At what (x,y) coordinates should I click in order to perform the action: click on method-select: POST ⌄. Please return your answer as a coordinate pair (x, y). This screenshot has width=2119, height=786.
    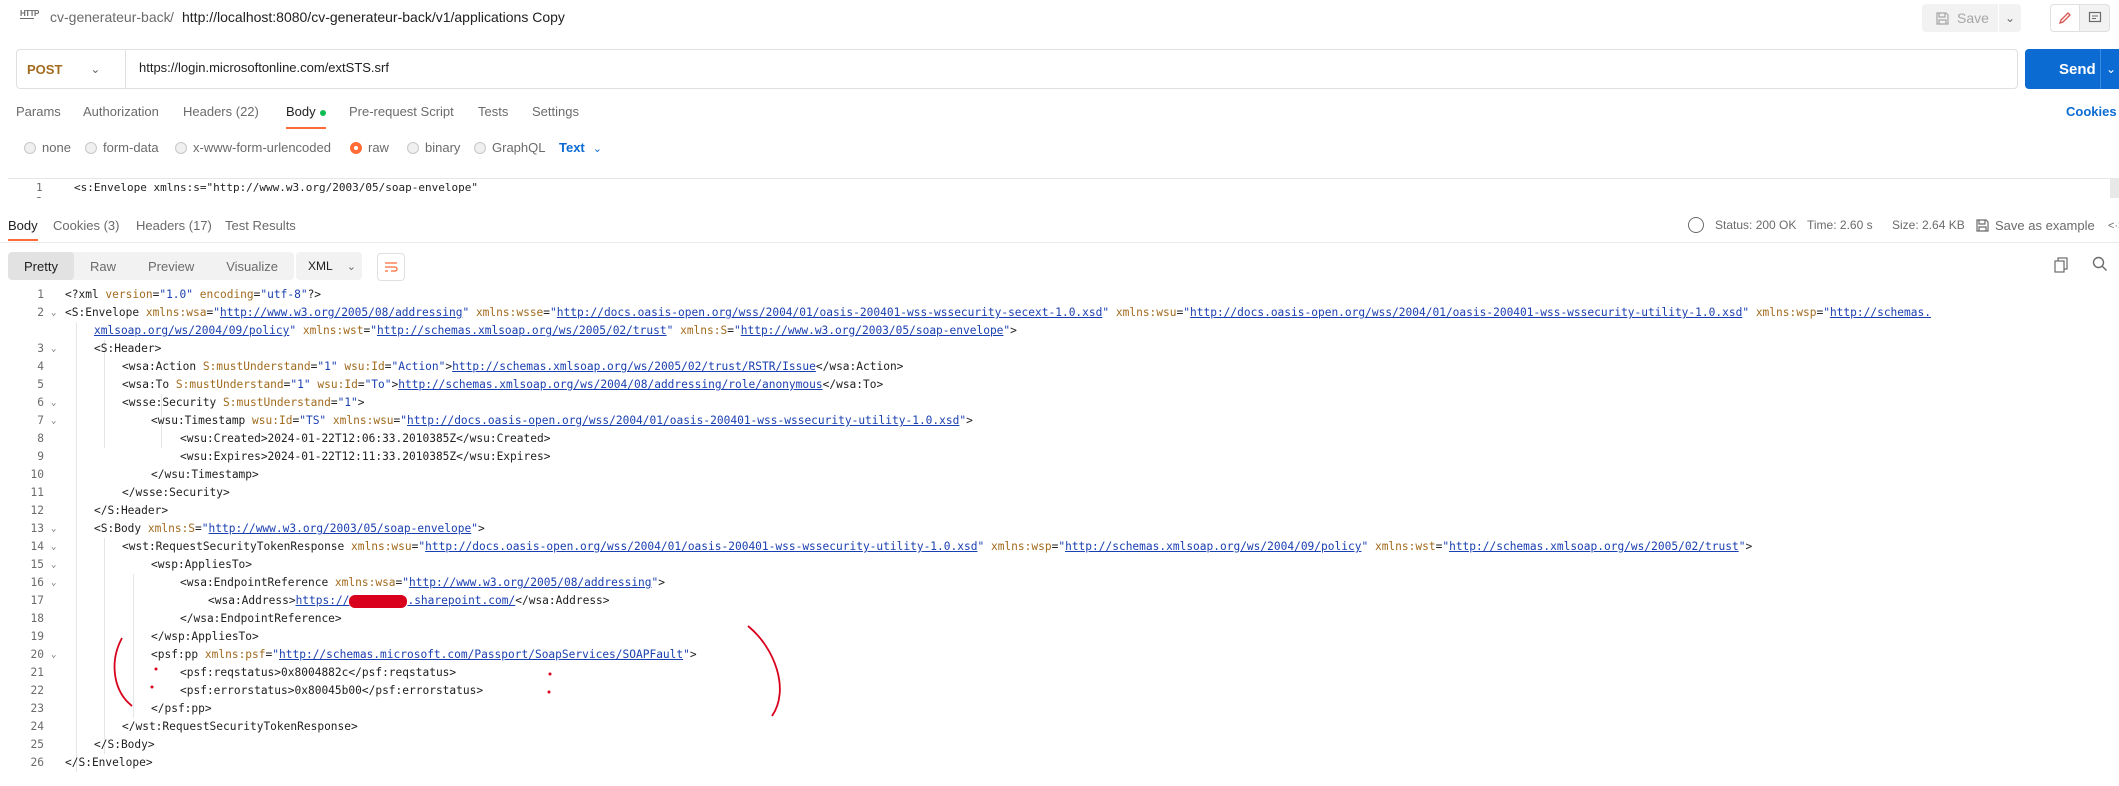
    Looking at the image, I should click on (77, 69).